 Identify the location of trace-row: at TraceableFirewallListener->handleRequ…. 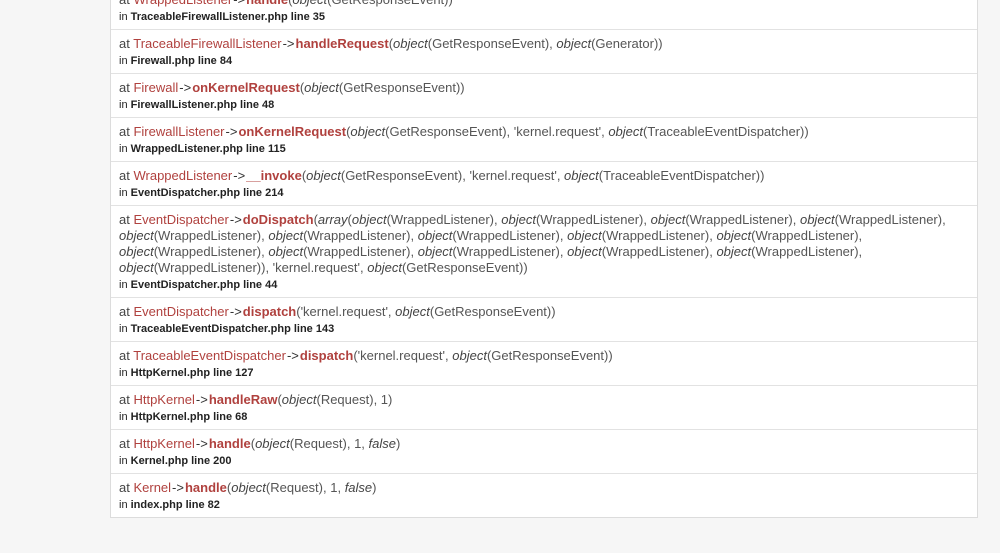
(544, 52).